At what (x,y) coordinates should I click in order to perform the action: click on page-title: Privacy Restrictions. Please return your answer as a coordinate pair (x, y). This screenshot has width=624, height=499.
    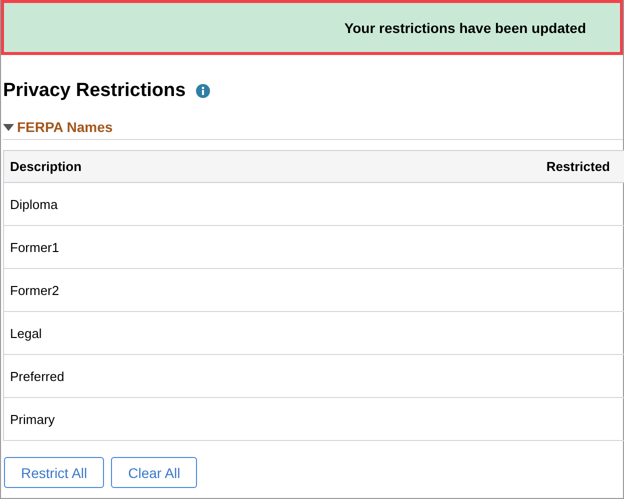
    Looking at the image, I should click on (94, 91).